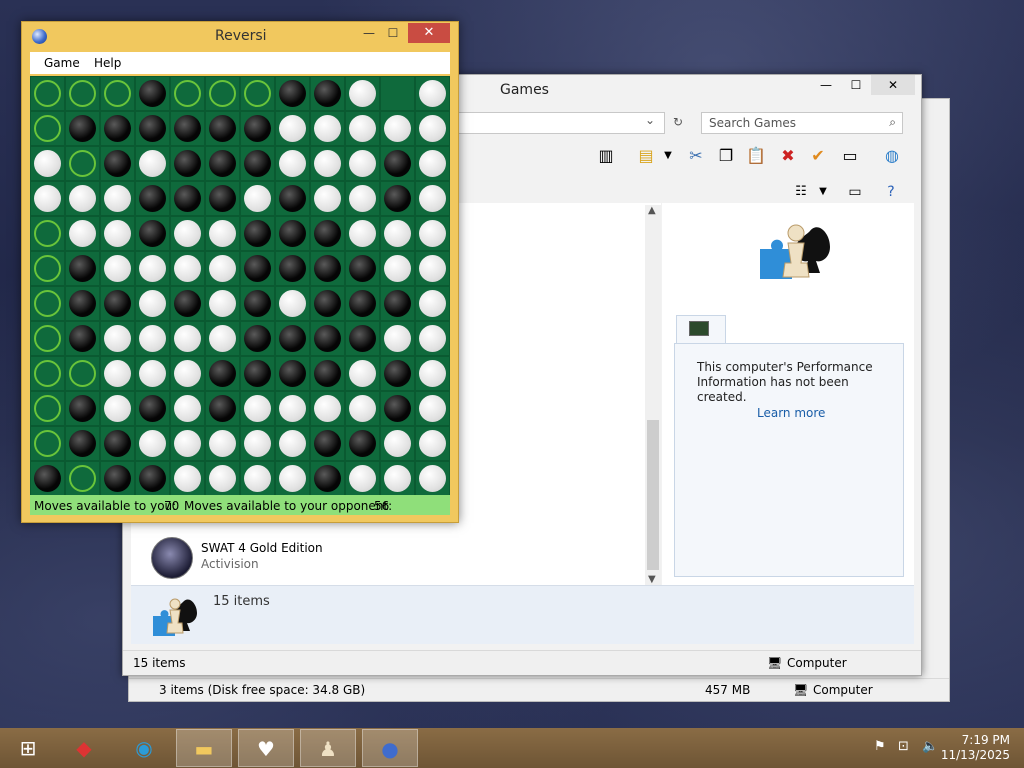 The height and width of the screenshot is (768, 1024). Describe the element at coordinates (650, 120) in the screenshot. I see `chevron-down-icon: ⌄` at that location.